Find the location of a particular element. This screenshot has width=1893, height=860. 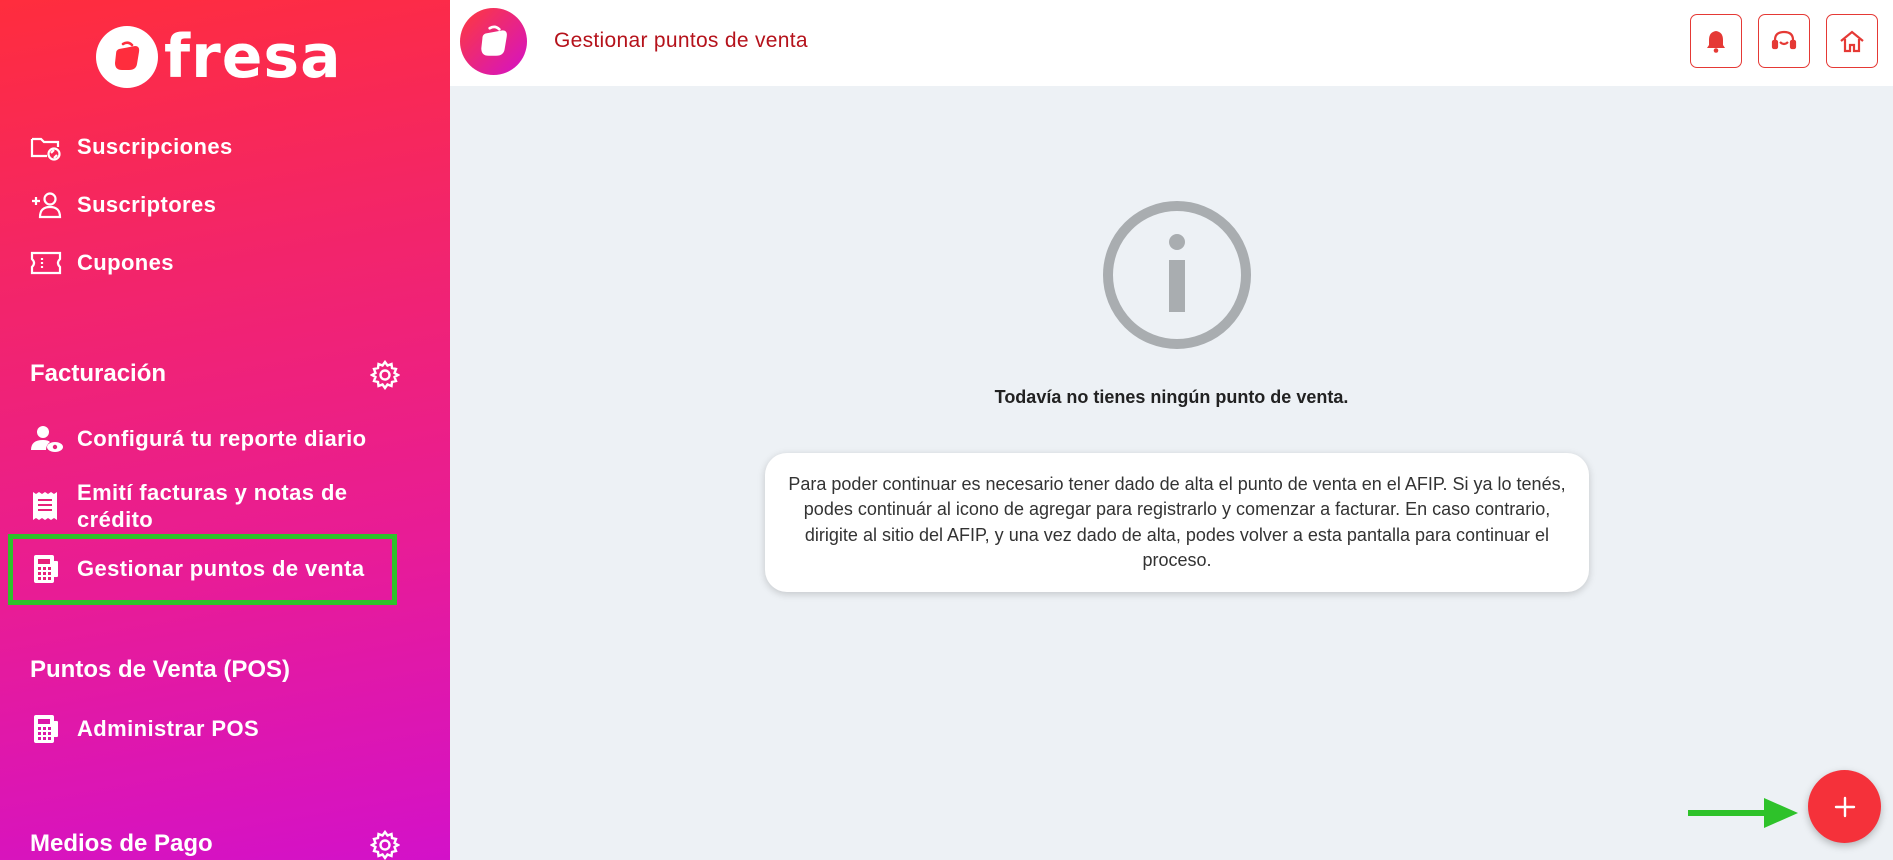

arrow-right-icon is located at coordinates (1743, 813).